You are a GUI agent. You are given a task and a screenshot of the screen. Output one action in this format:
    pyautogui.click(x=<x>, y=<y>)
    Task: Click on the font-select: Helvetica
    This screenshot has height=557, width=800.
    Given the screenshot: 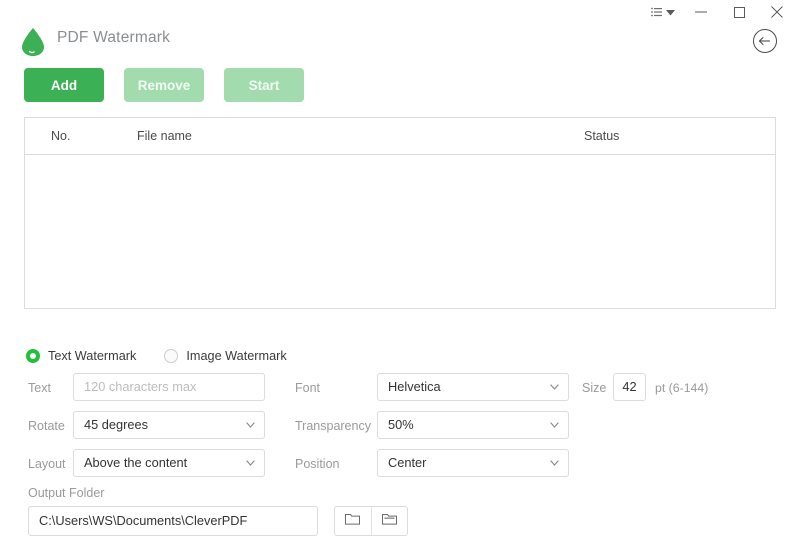 What is the action you would take?
    pyautogui.click(x=473, y=387)
    